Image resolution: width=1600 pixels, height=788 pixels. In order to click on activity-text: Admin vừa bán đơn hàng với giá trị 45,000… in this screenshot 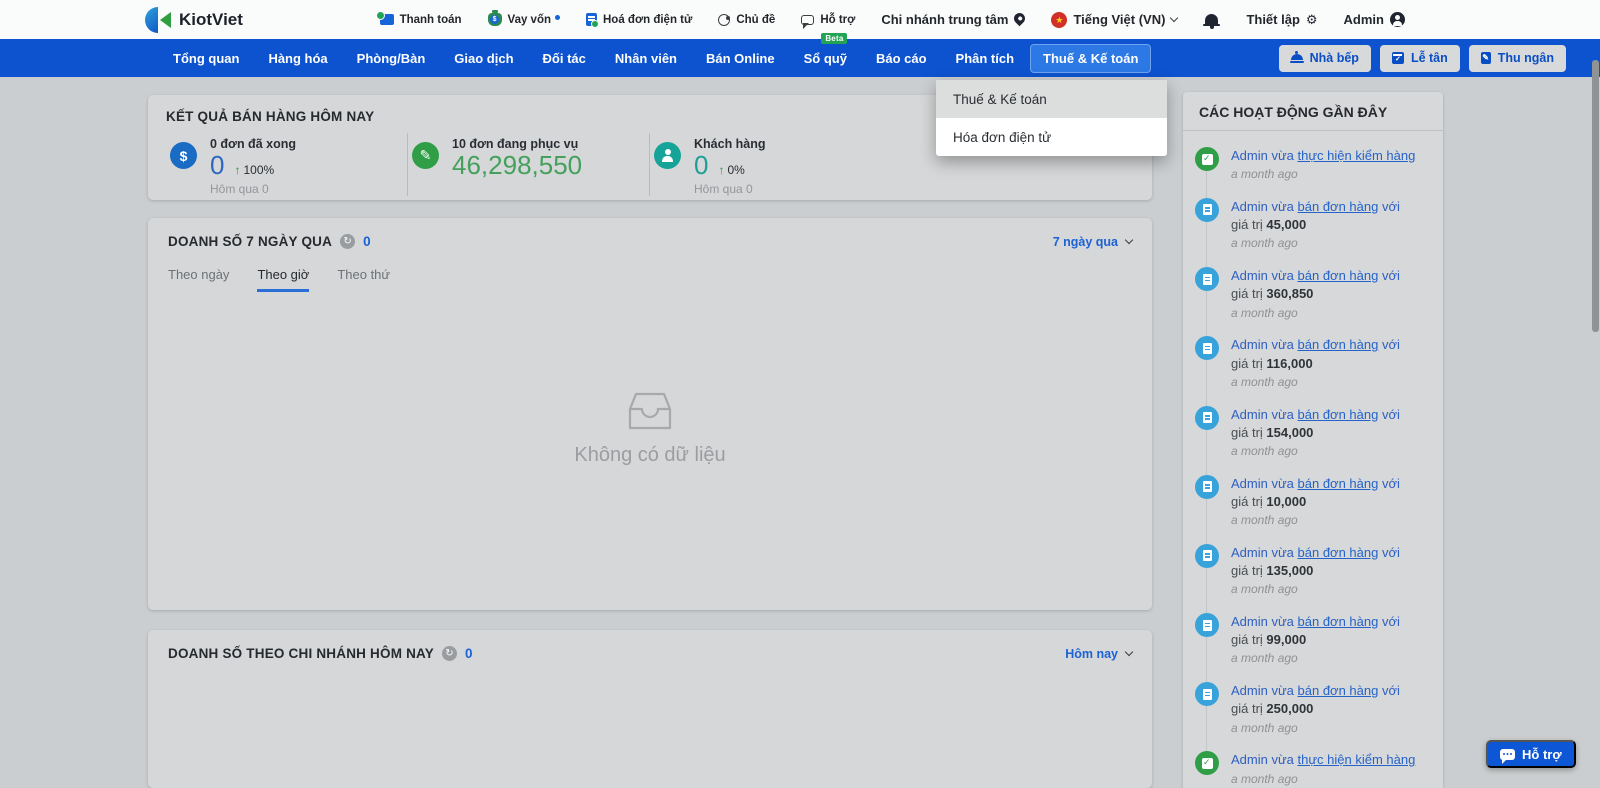, I will do `click(1315, 224)`.